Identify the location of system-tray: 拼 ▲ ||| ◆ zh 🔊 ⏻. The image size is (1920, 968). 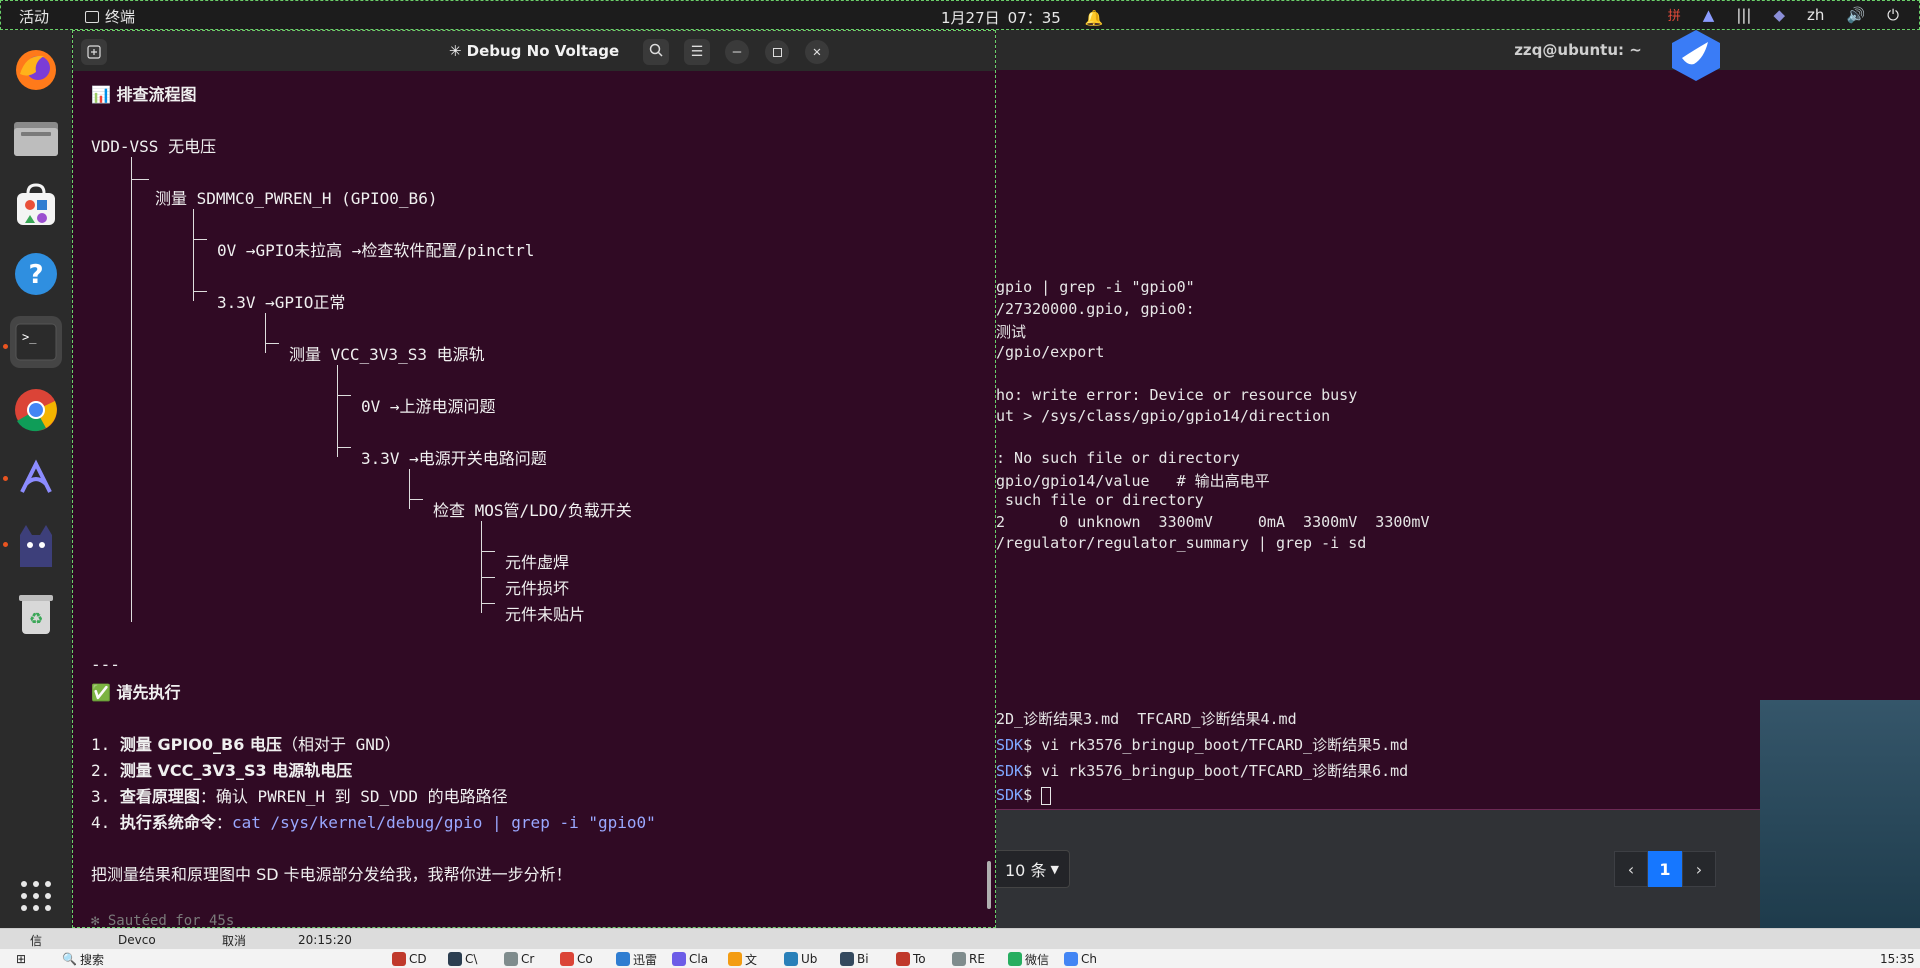
(1783, 15).